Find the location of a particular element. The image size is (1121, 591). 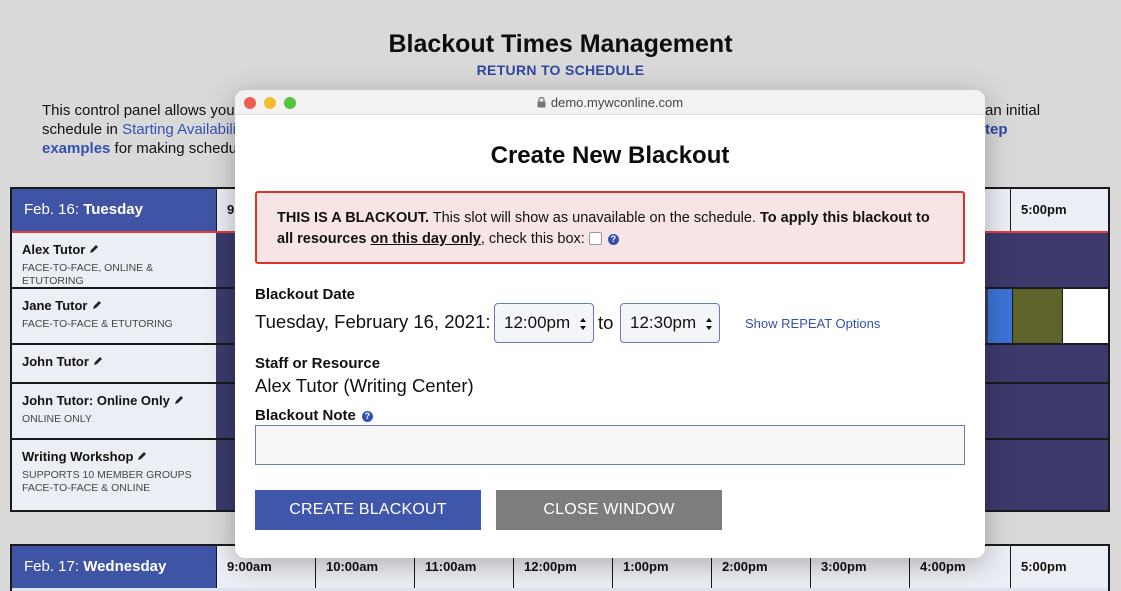

blackout-note-input is located at coordinates (610, 445).